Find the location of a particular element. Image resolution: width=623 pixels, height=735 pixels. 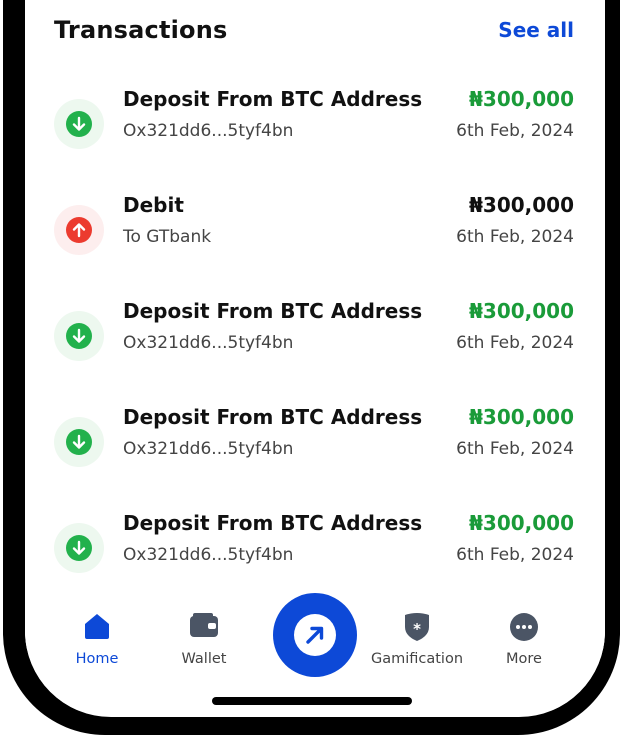

debit-icon-badge is located at coordinates (79, 230).